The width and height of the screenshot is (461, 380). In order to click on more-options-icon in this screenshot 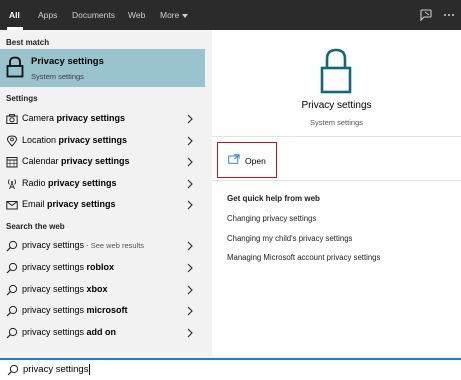, I will do `click(449, 15)`.